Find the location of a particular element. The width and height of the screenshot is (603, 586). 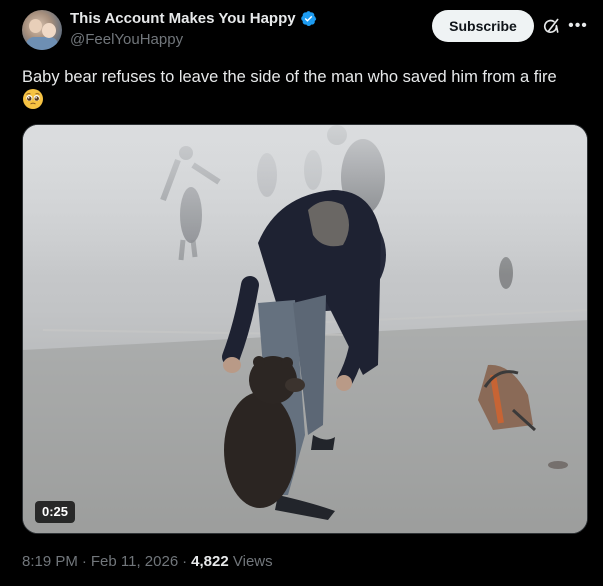

author-handle: @FeelYouHappy is located at coordinates (126, 39).